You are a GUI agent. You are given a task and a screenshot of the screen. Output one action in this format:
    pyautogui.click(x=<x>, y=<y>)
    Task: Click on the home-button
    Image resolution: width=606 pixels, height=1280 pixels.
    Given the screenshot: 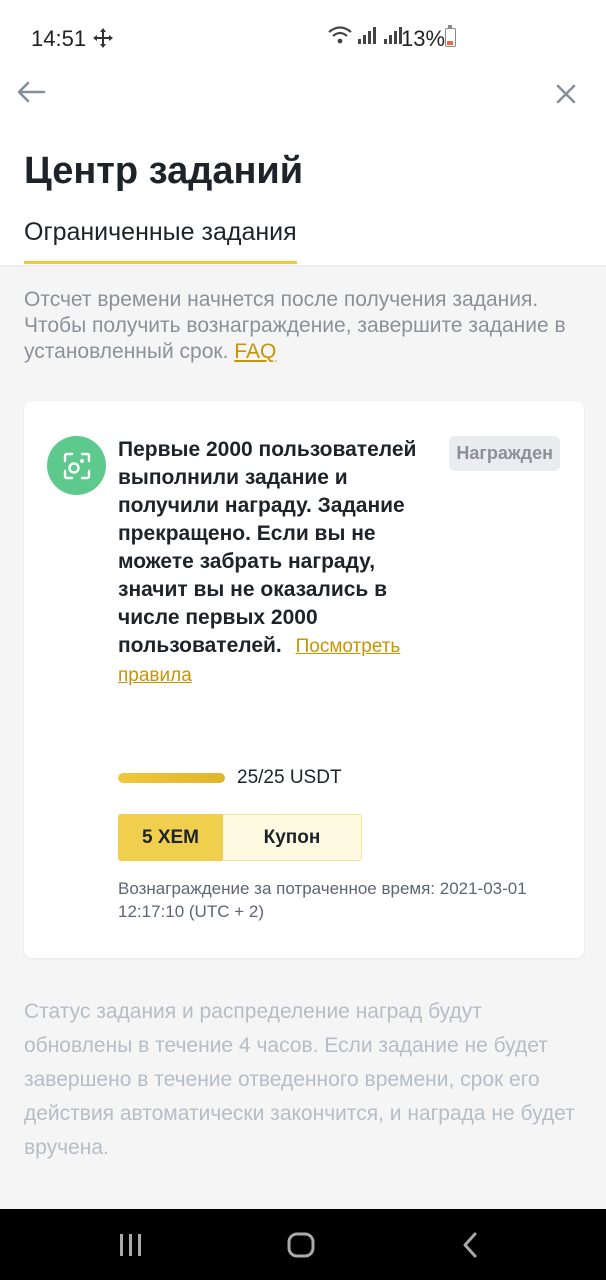 What is the action you would take?
    pyautogui.click(x=301, y=1247)
    